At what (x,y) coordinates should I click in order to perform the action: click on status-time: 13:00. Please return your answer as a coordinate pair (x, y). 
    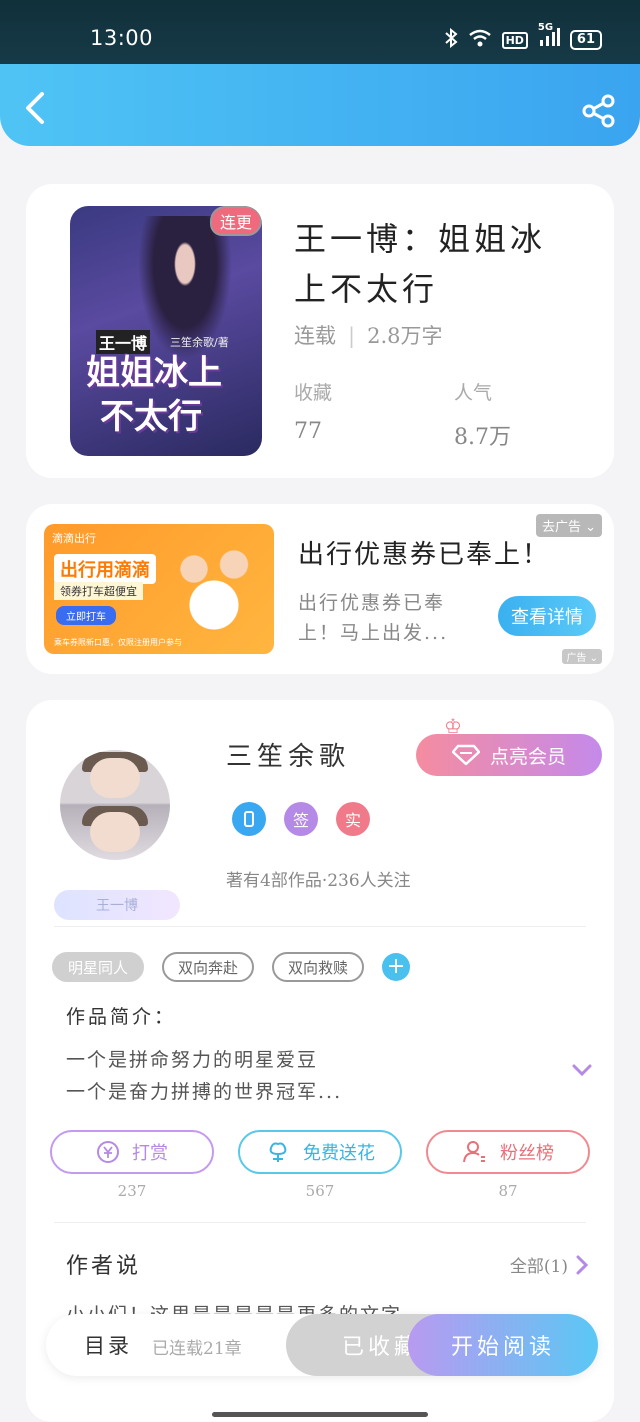
    Looking at the image, I should click on (122, 38).